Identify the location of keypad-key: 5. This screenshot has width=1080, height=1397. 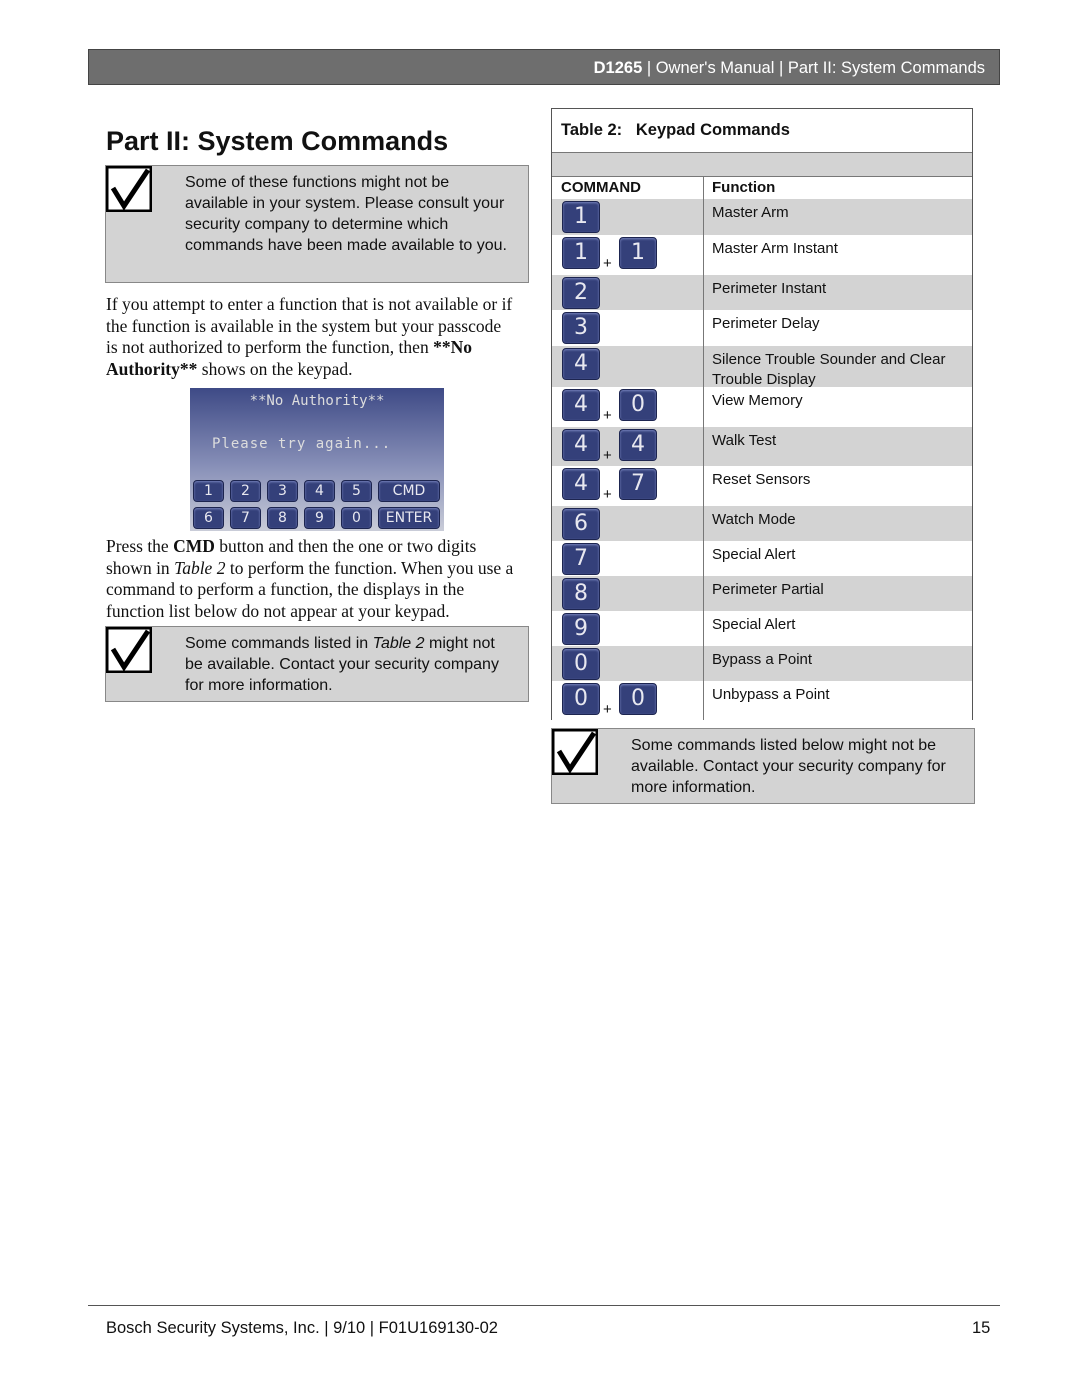
(356, 491).